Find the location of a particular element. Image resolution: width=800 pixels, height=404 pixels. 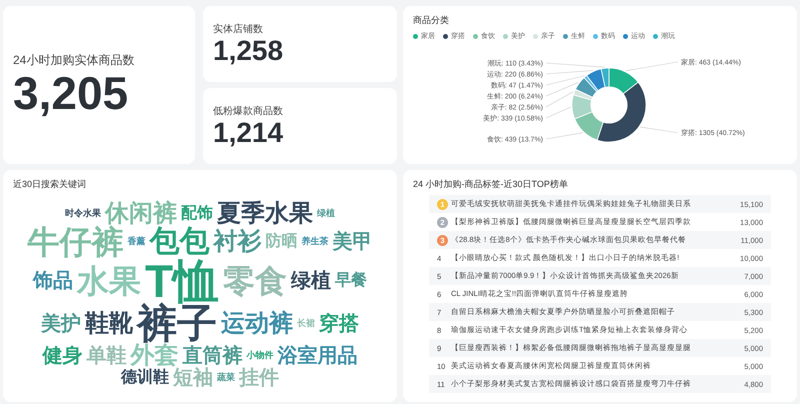

keyword: 小物件 is located at coordinates (260, 355).